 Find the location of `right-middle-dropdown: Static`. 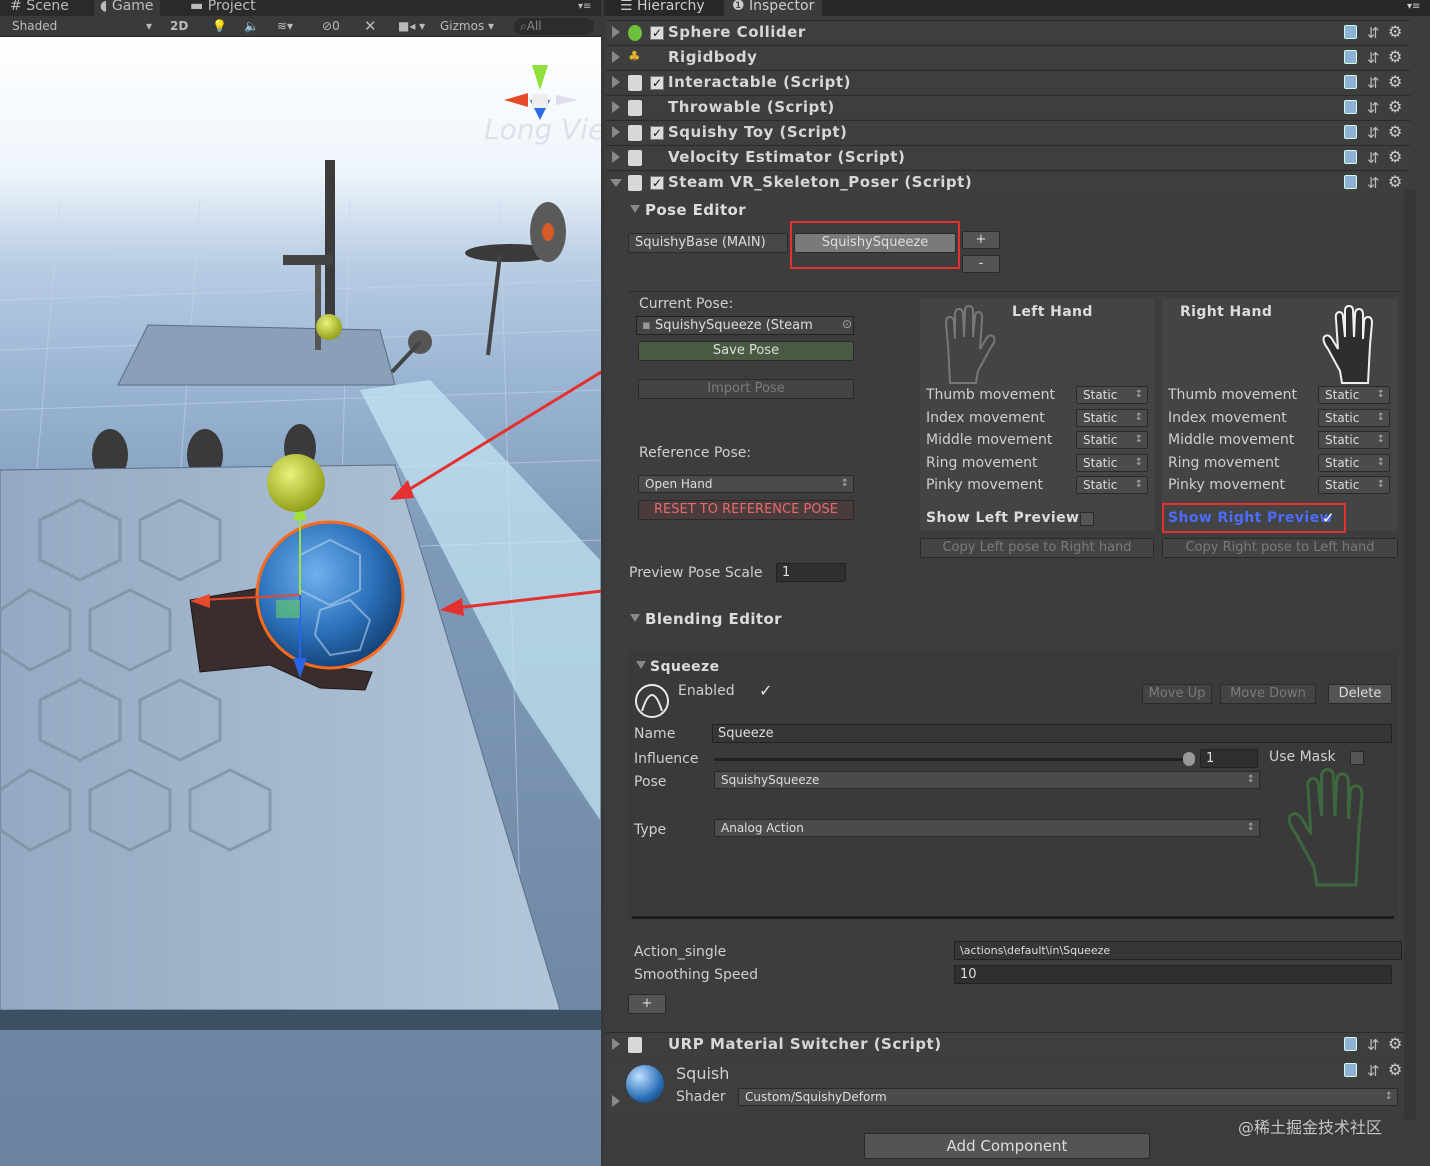

right-middle-dropdown: Static is located at coordinates (1354, 440).